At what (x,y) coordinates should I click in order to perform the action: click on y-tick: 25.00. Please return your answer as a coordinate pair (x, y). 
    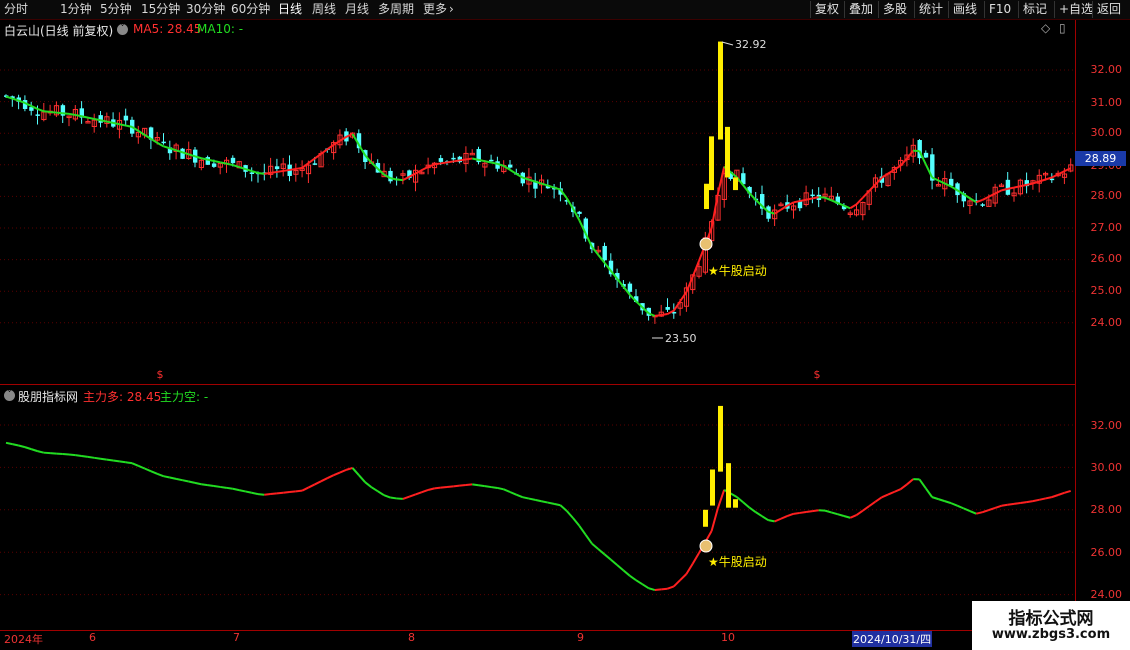
    Looking at the image, I should click on (1106, 290).